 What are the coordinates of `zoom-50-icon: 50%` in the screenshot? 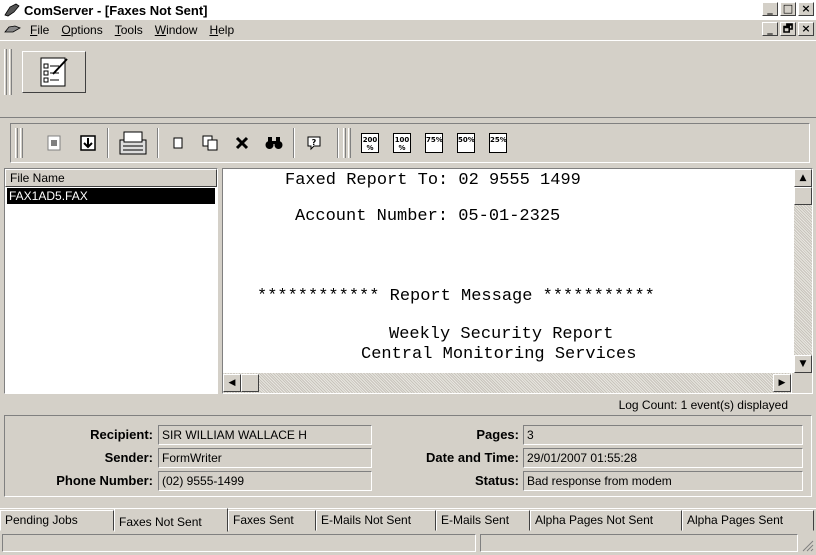 It's located at (466, 143).